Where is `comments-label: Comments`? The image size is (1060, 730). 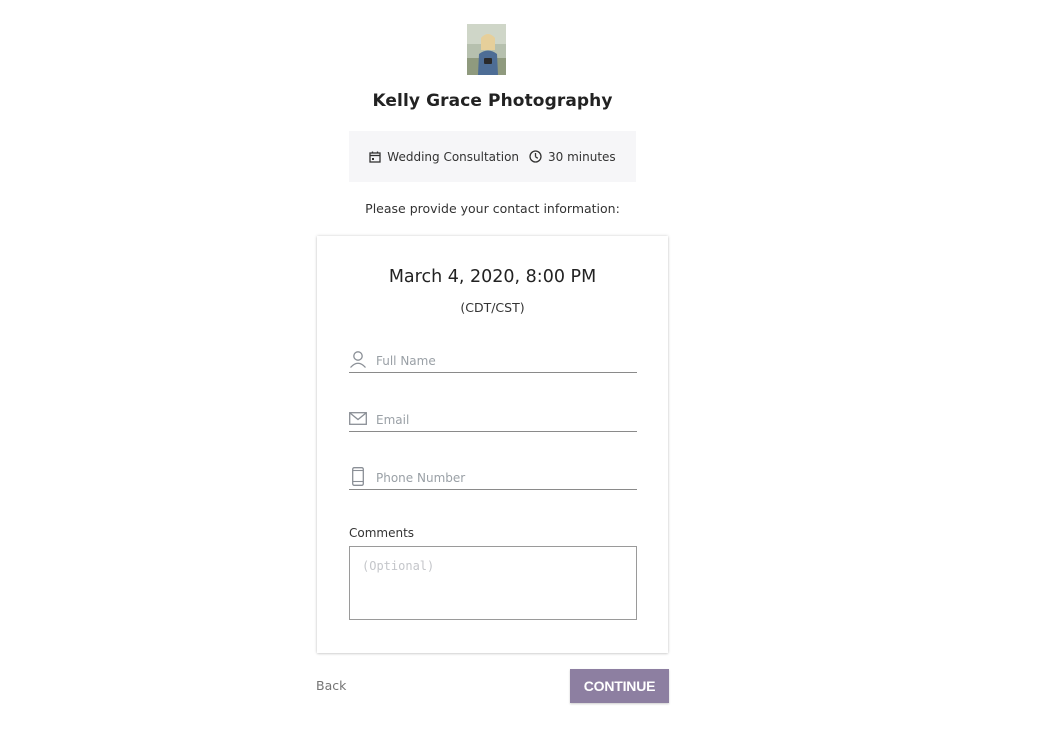 comments-label: Comments is located at coordinates (382, 533).